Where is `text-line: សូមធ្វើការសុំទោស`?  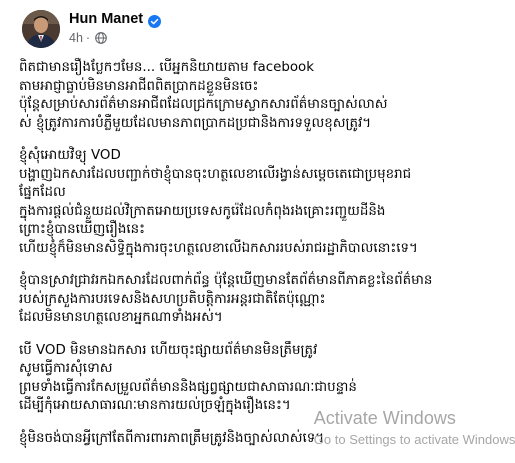
text-line: សូមធ្វើការសុំទោស is located at coordinates (66, 368).